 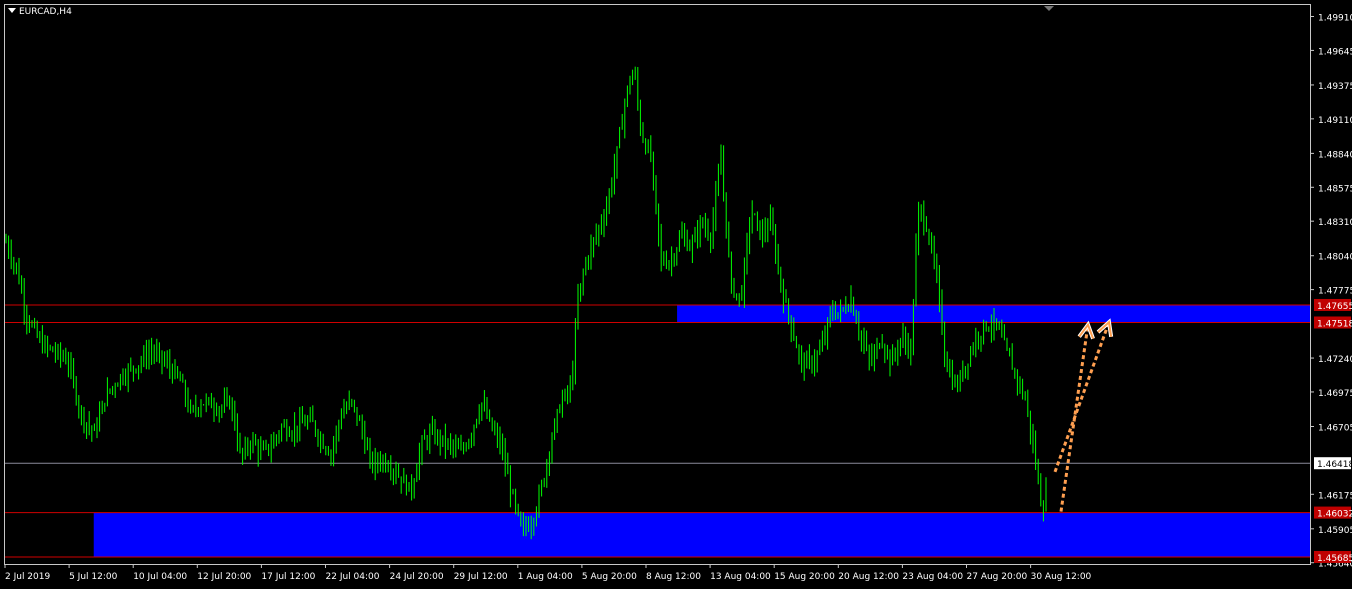 I want to click on price-tick-label: 1.48840, so click(x=1335, y=155).